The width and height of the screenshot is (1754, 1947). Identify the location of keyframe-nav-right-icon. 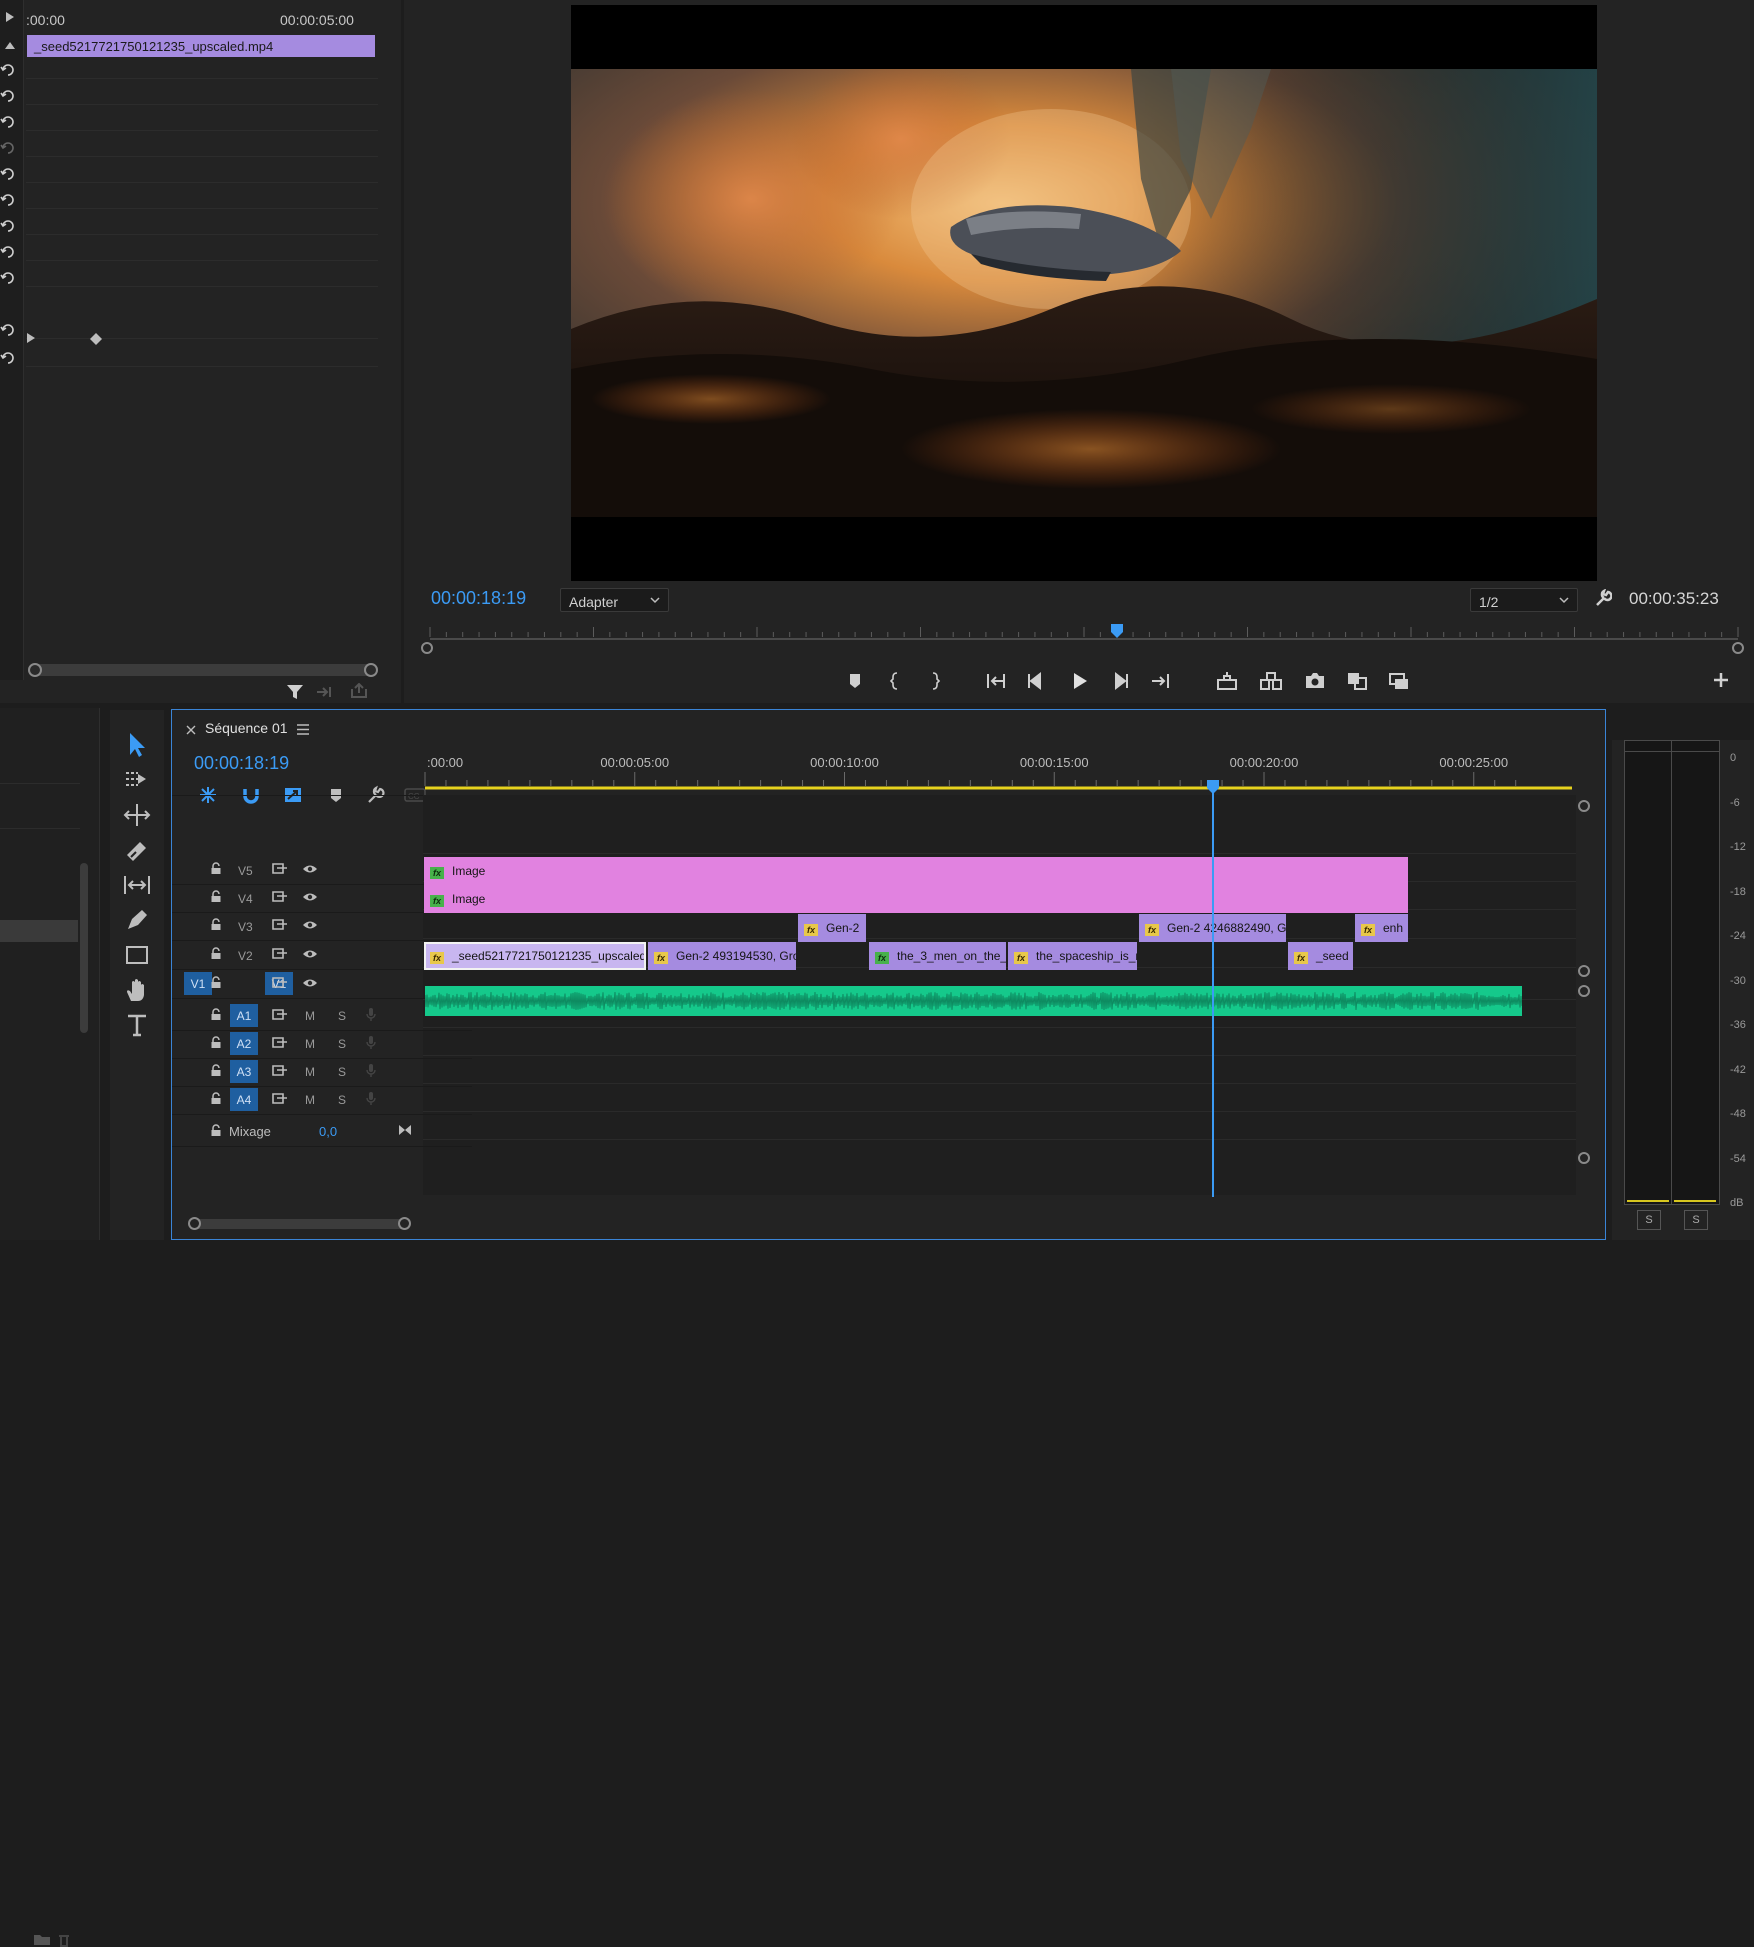
(31, 338).